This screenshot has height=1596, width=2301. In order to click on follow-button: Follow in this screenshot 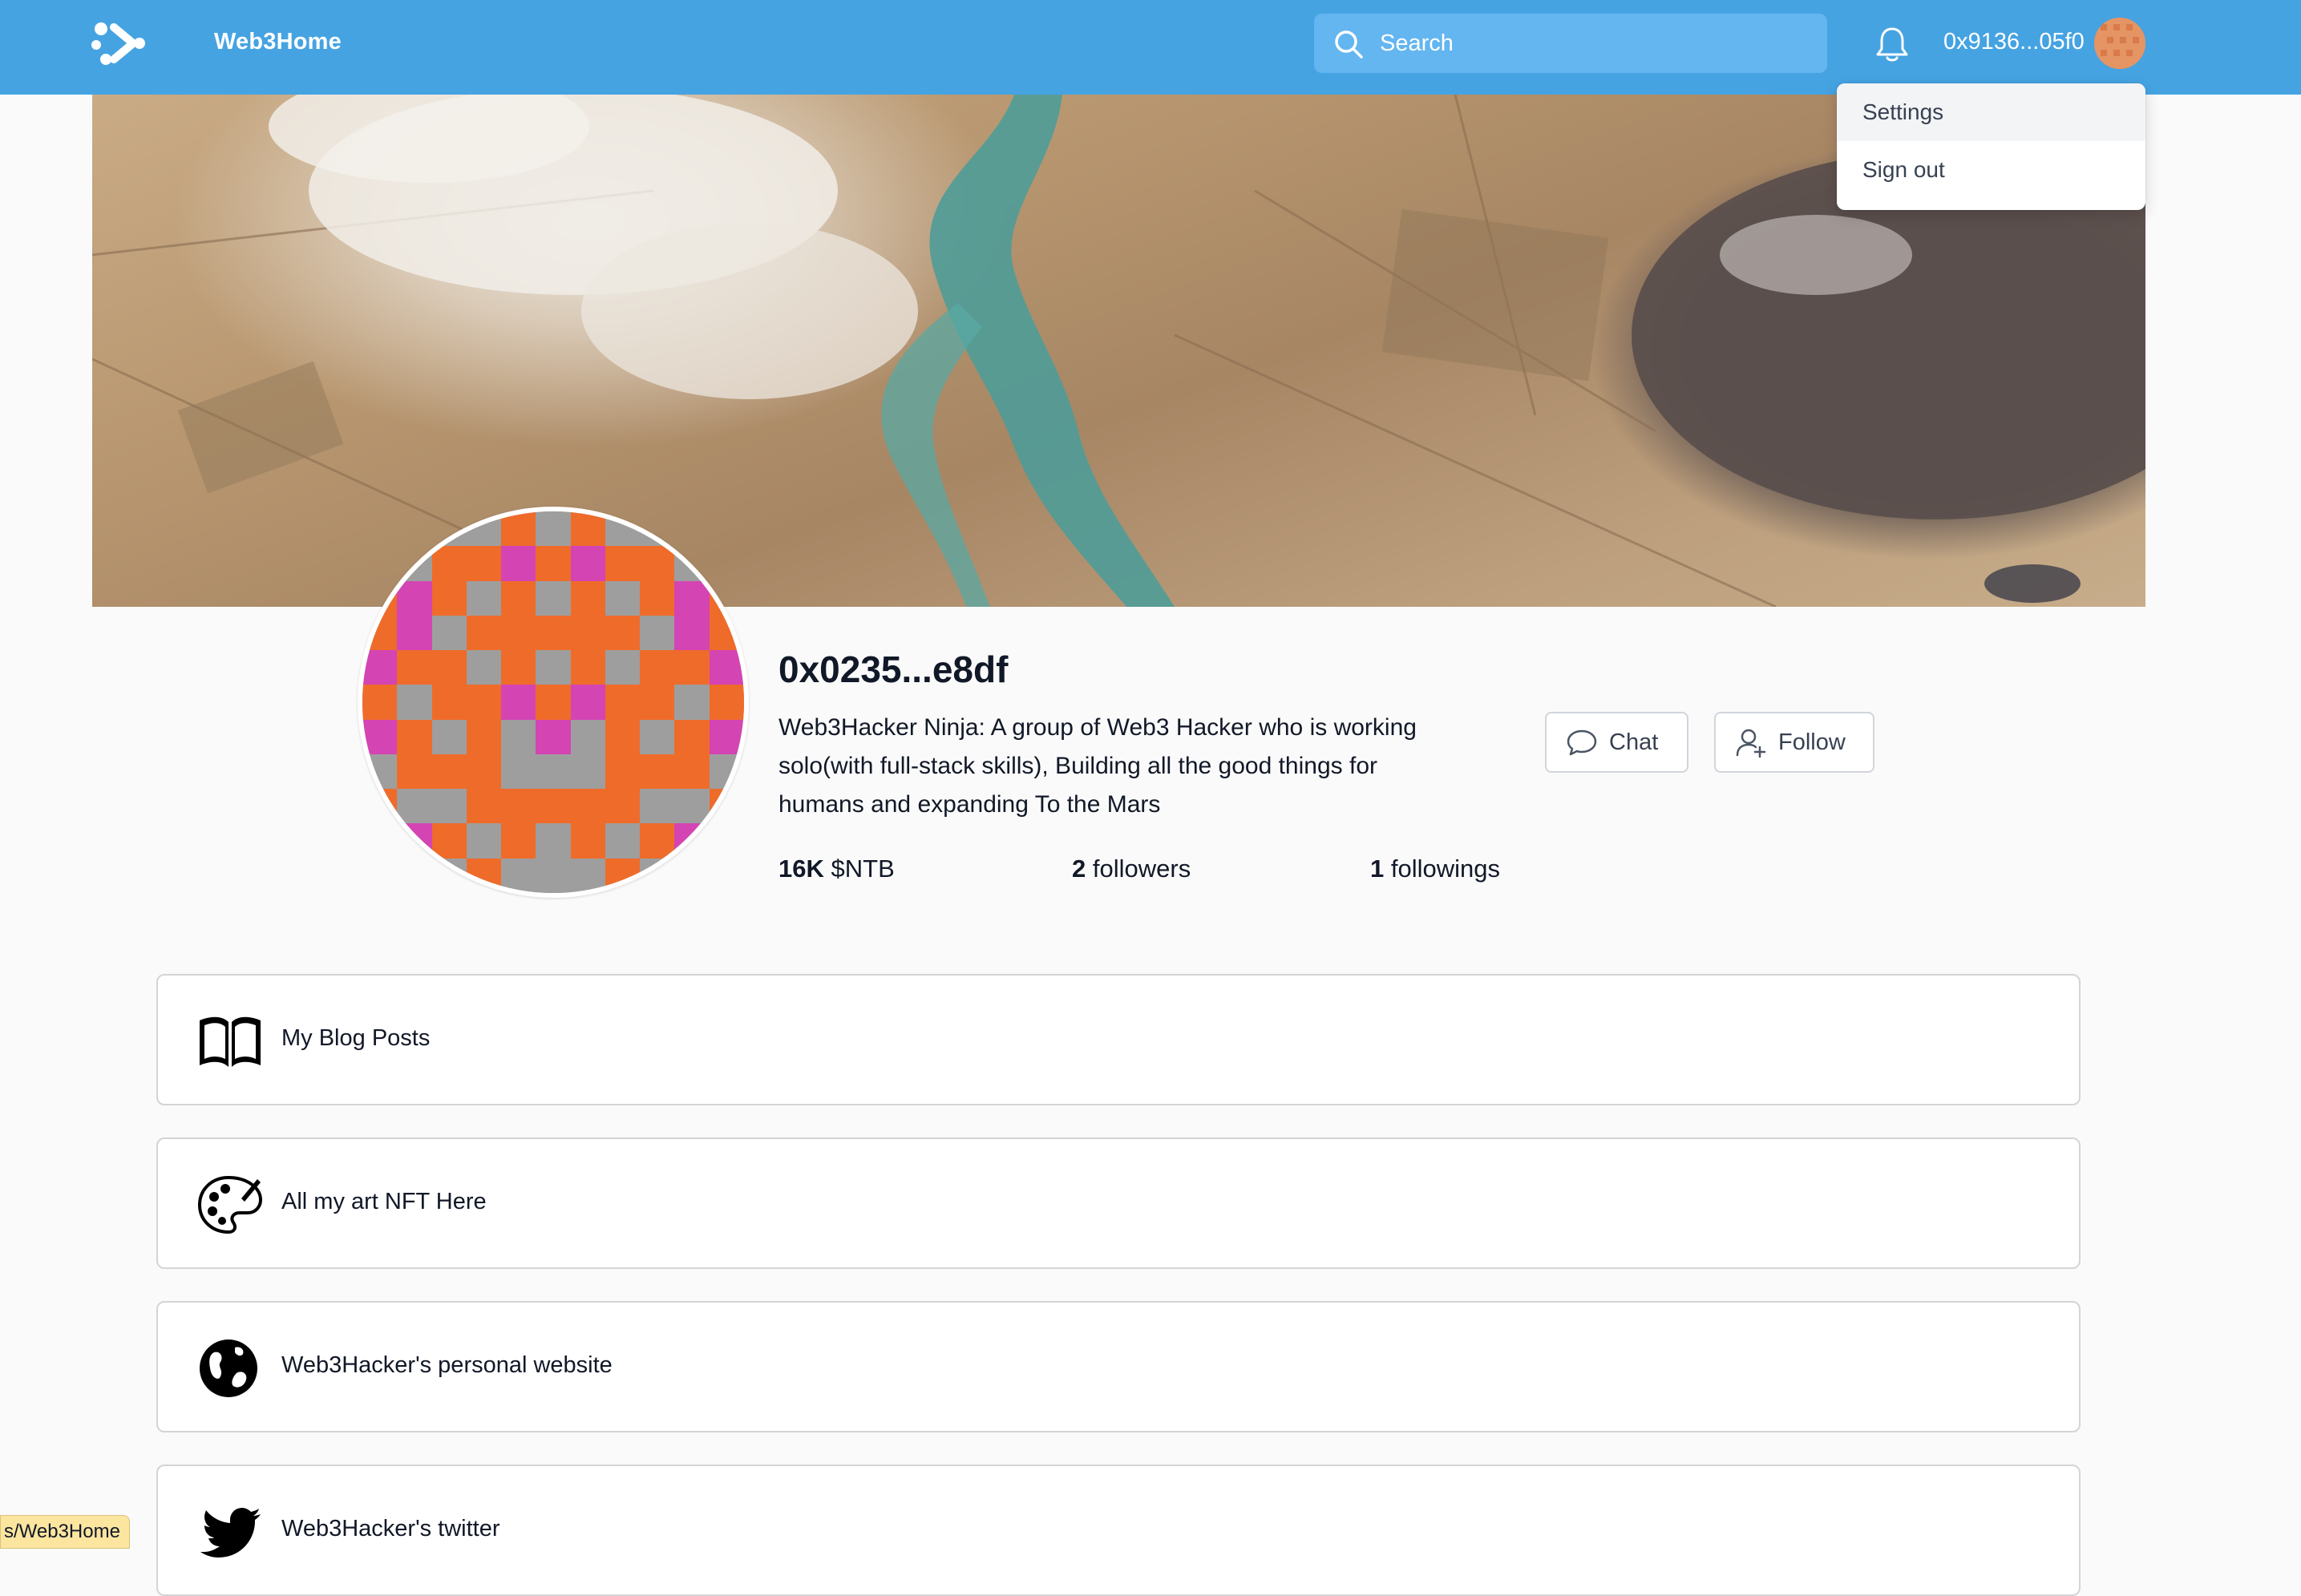, I will do `click(1794, 742)`.